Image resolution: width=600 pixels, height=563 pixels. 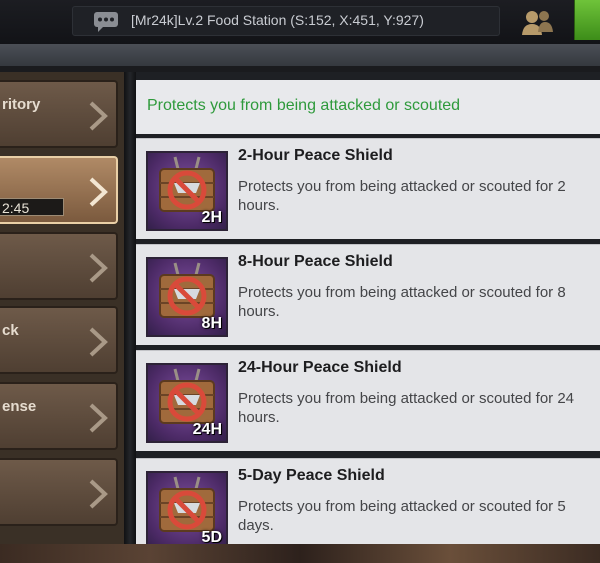 I want to click on peace-shield-icon: 2H, so click(x=187, y=191).